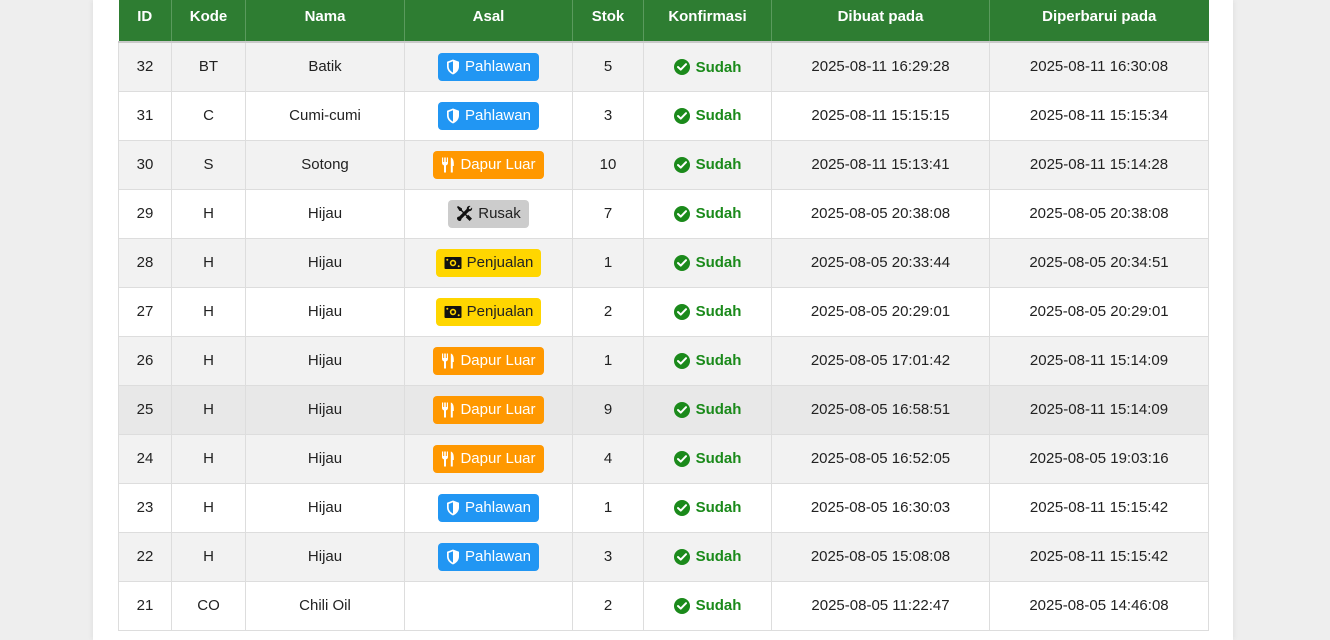 The width and height of the screenshot is (1330, 640). I want to click on asal-badge-penjualan: Penjualan, so click(488, 311).